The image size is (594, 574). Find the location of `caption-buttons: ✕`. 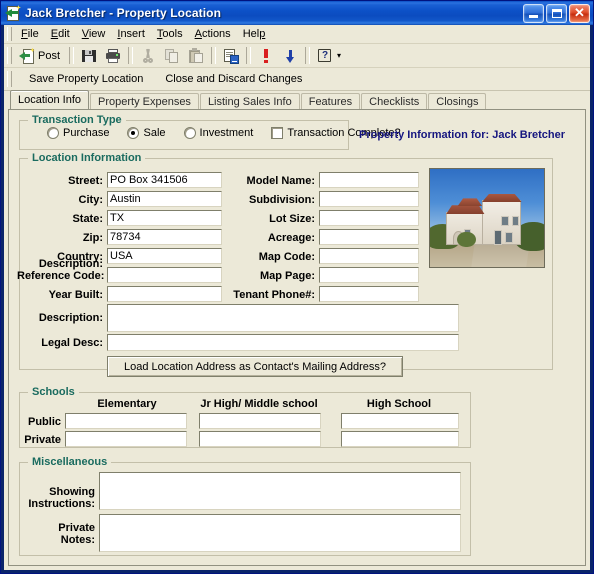

caption-buttons: ✕ is located at coordinates (556, 13).